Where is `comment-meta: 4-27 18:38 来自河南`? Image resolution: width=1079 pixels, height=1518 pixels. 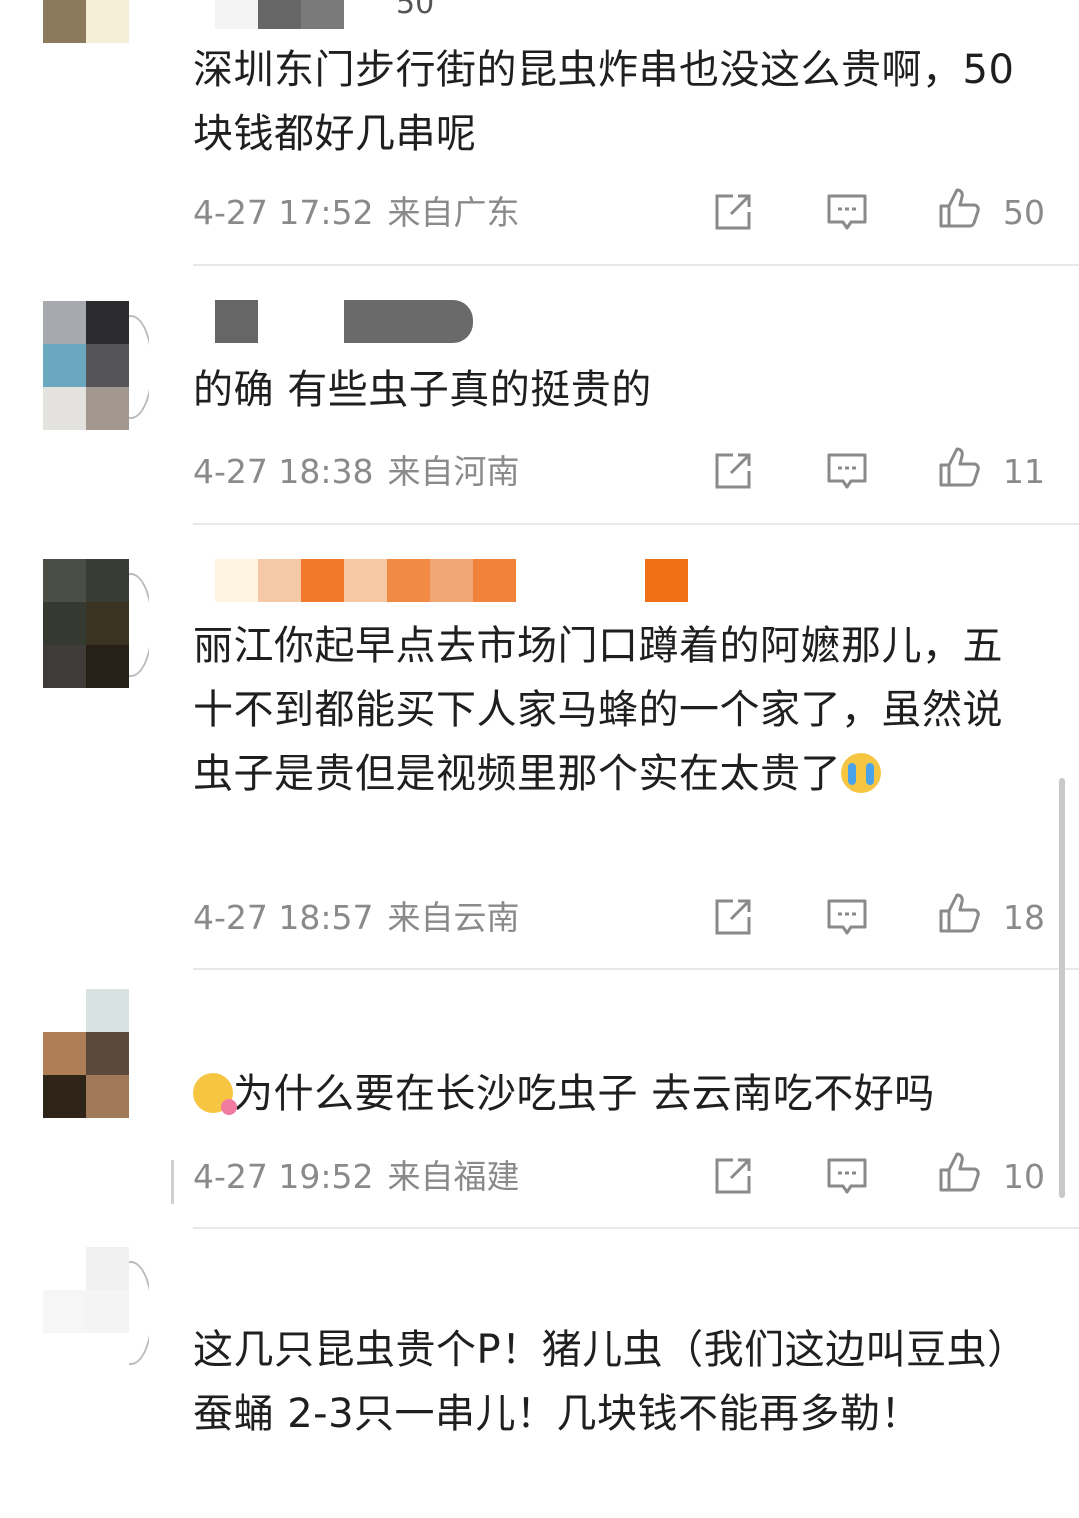 comment-meta: 4-27 18:38 来自河南 is located at coordinates (356, 472).